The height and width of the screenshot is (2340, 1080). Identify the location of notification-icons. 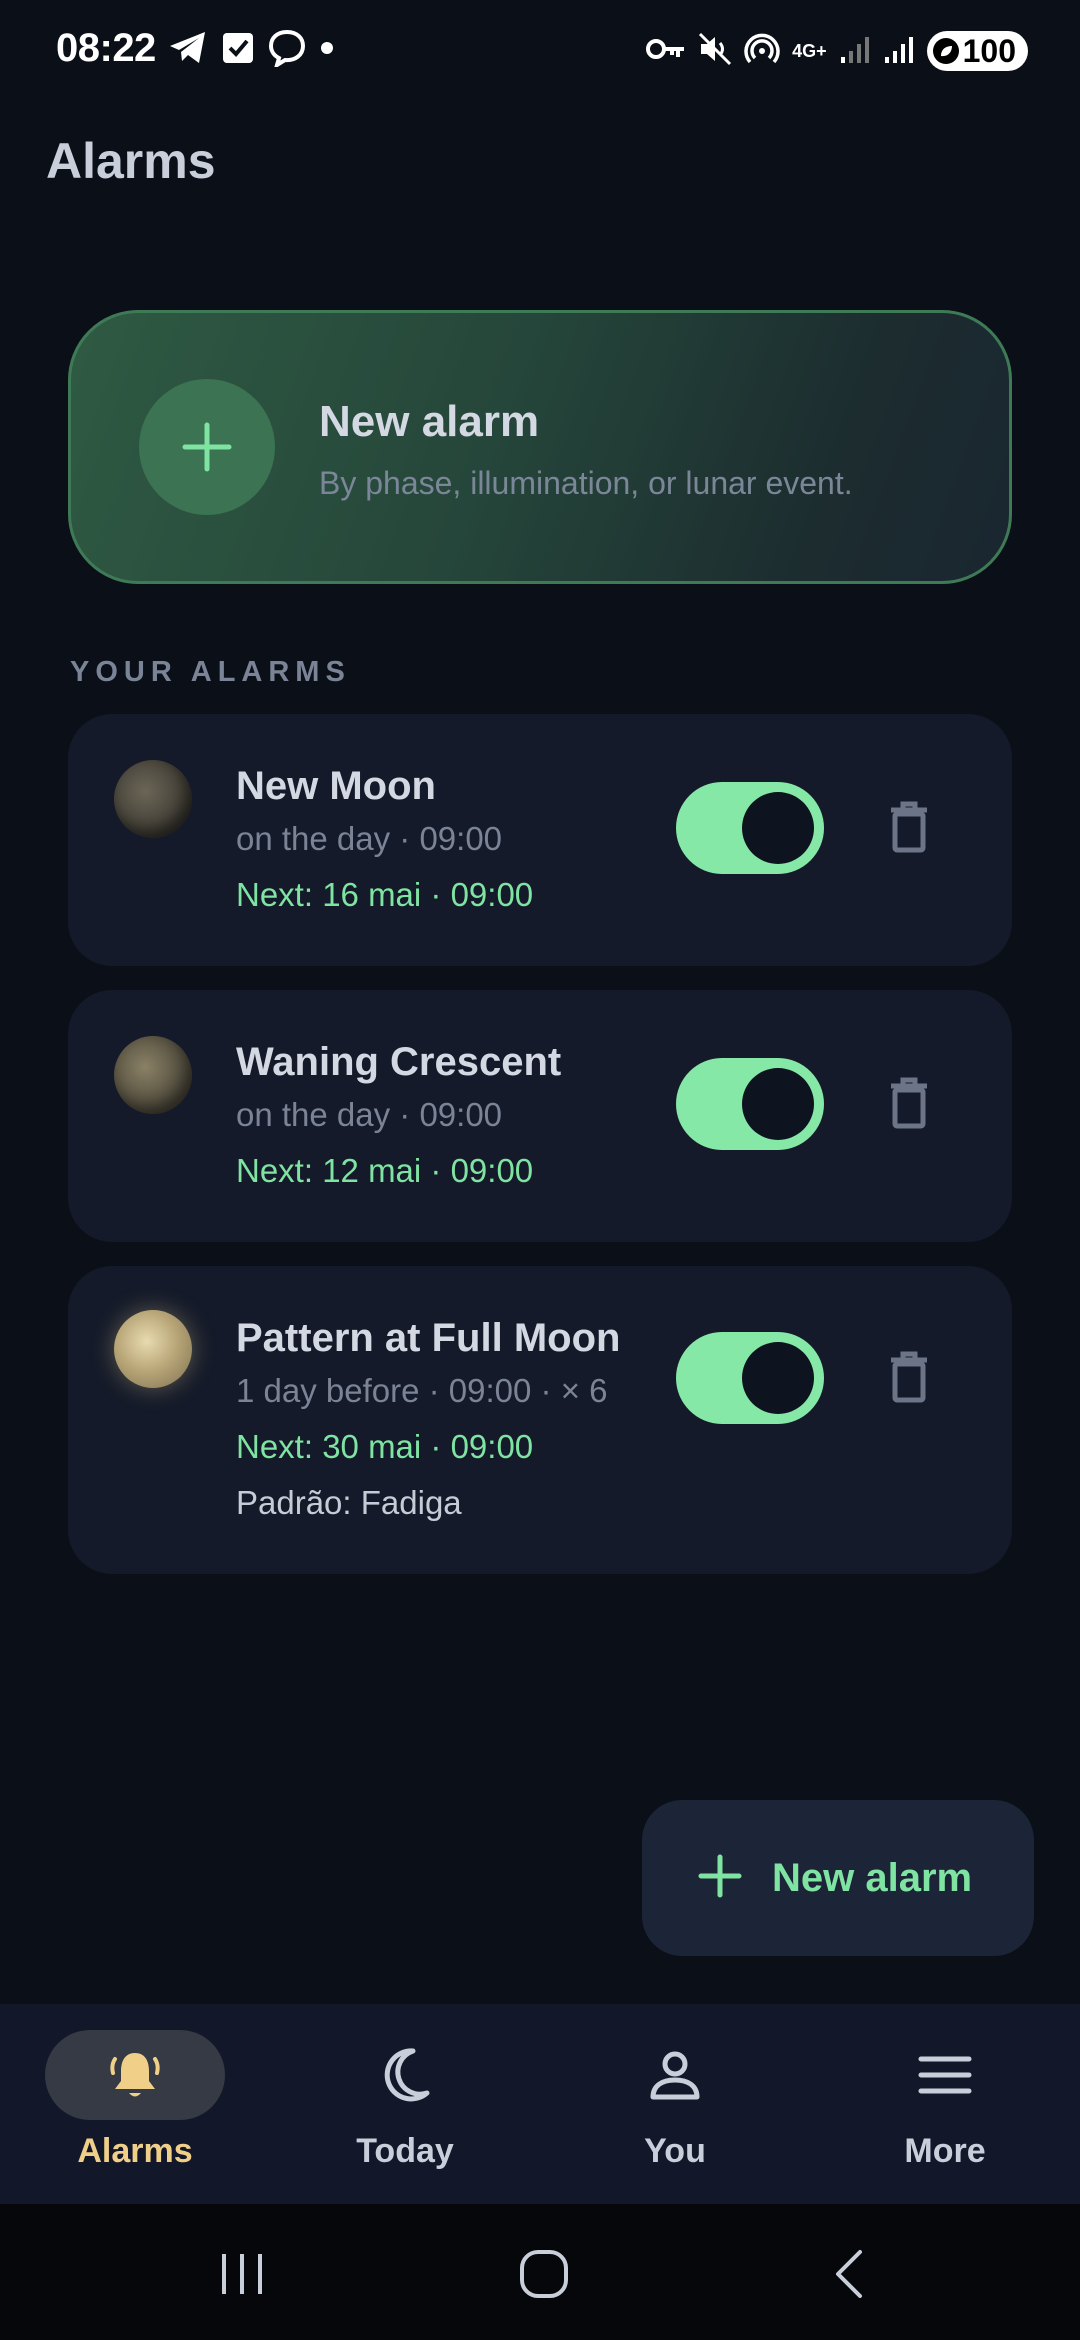
(251, 50).